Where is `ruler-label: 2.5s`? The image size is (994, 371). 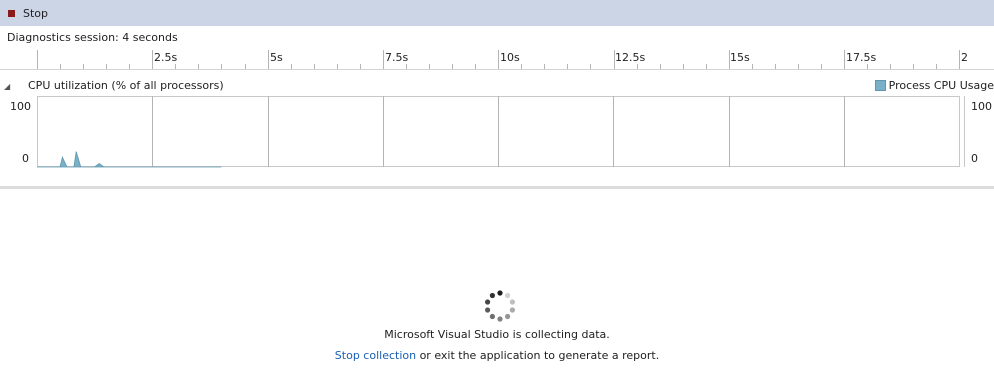 ruler-label: 2.5s is located at coordinates (166, 57).